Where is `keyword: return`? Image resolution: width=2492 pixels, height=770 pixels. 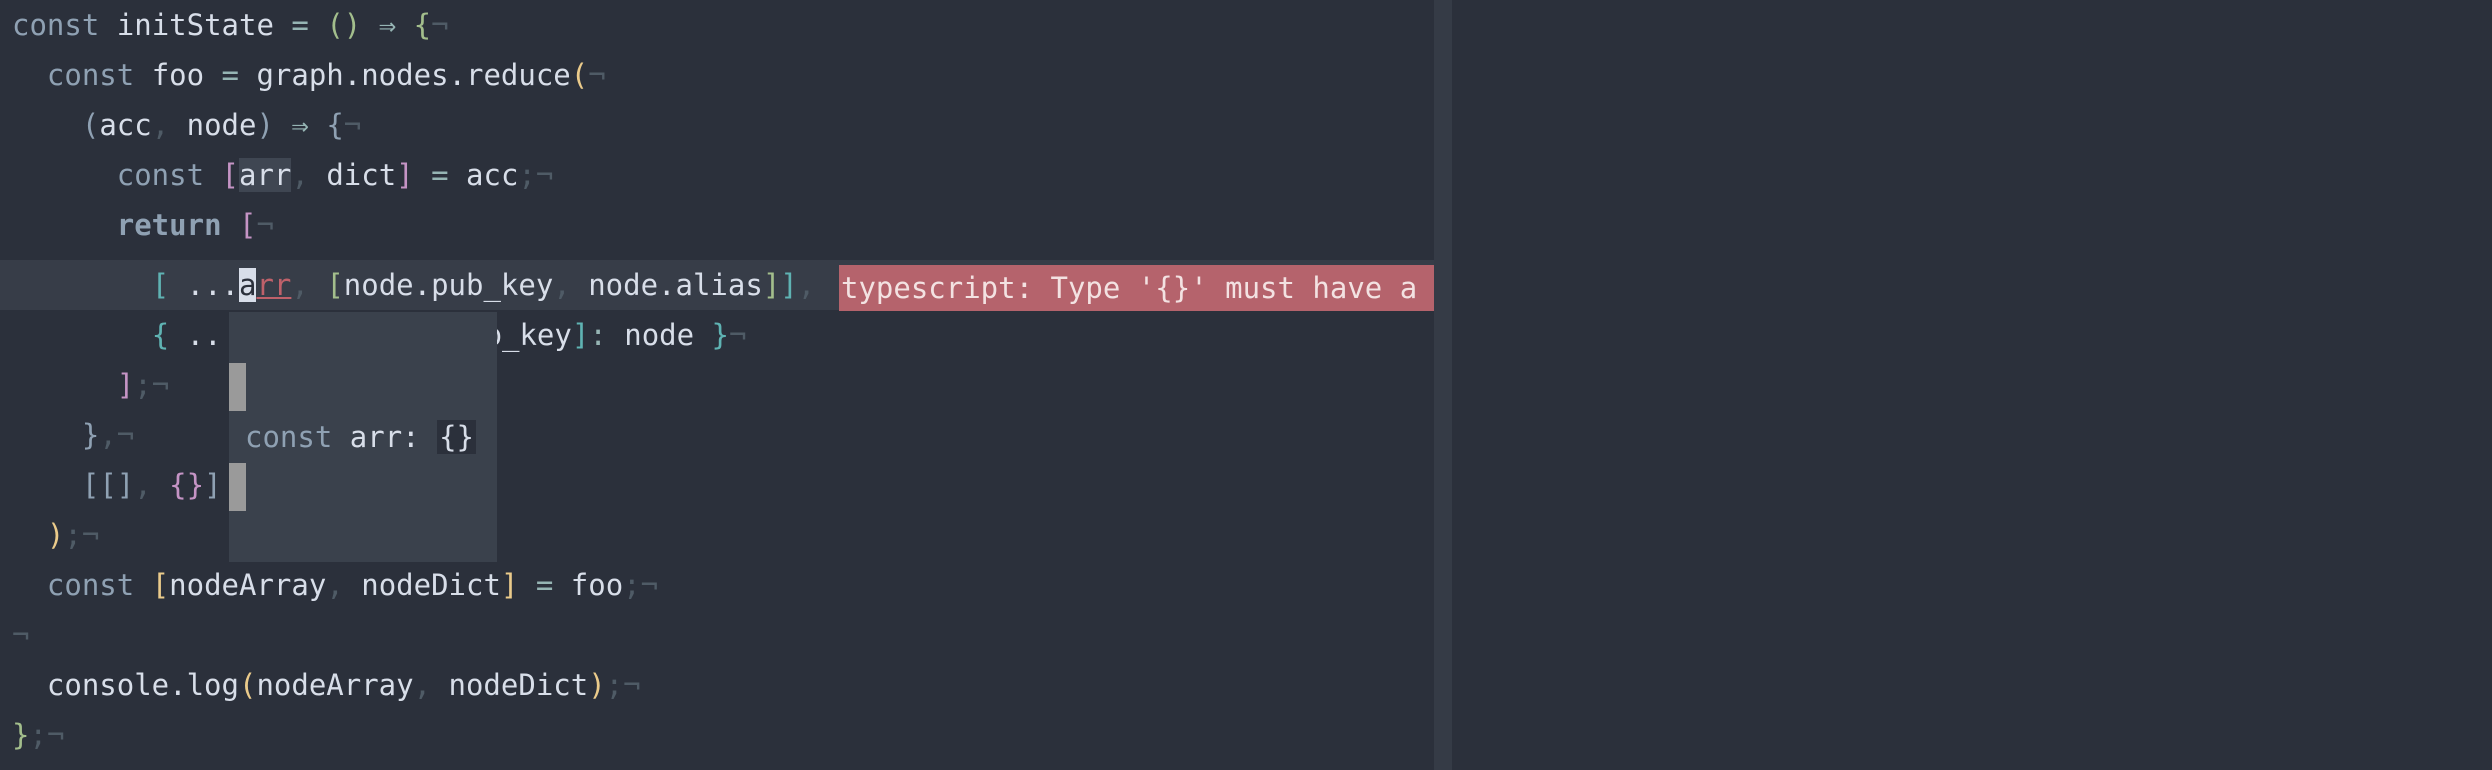 keyword: return is located at coordinates (169, 225).